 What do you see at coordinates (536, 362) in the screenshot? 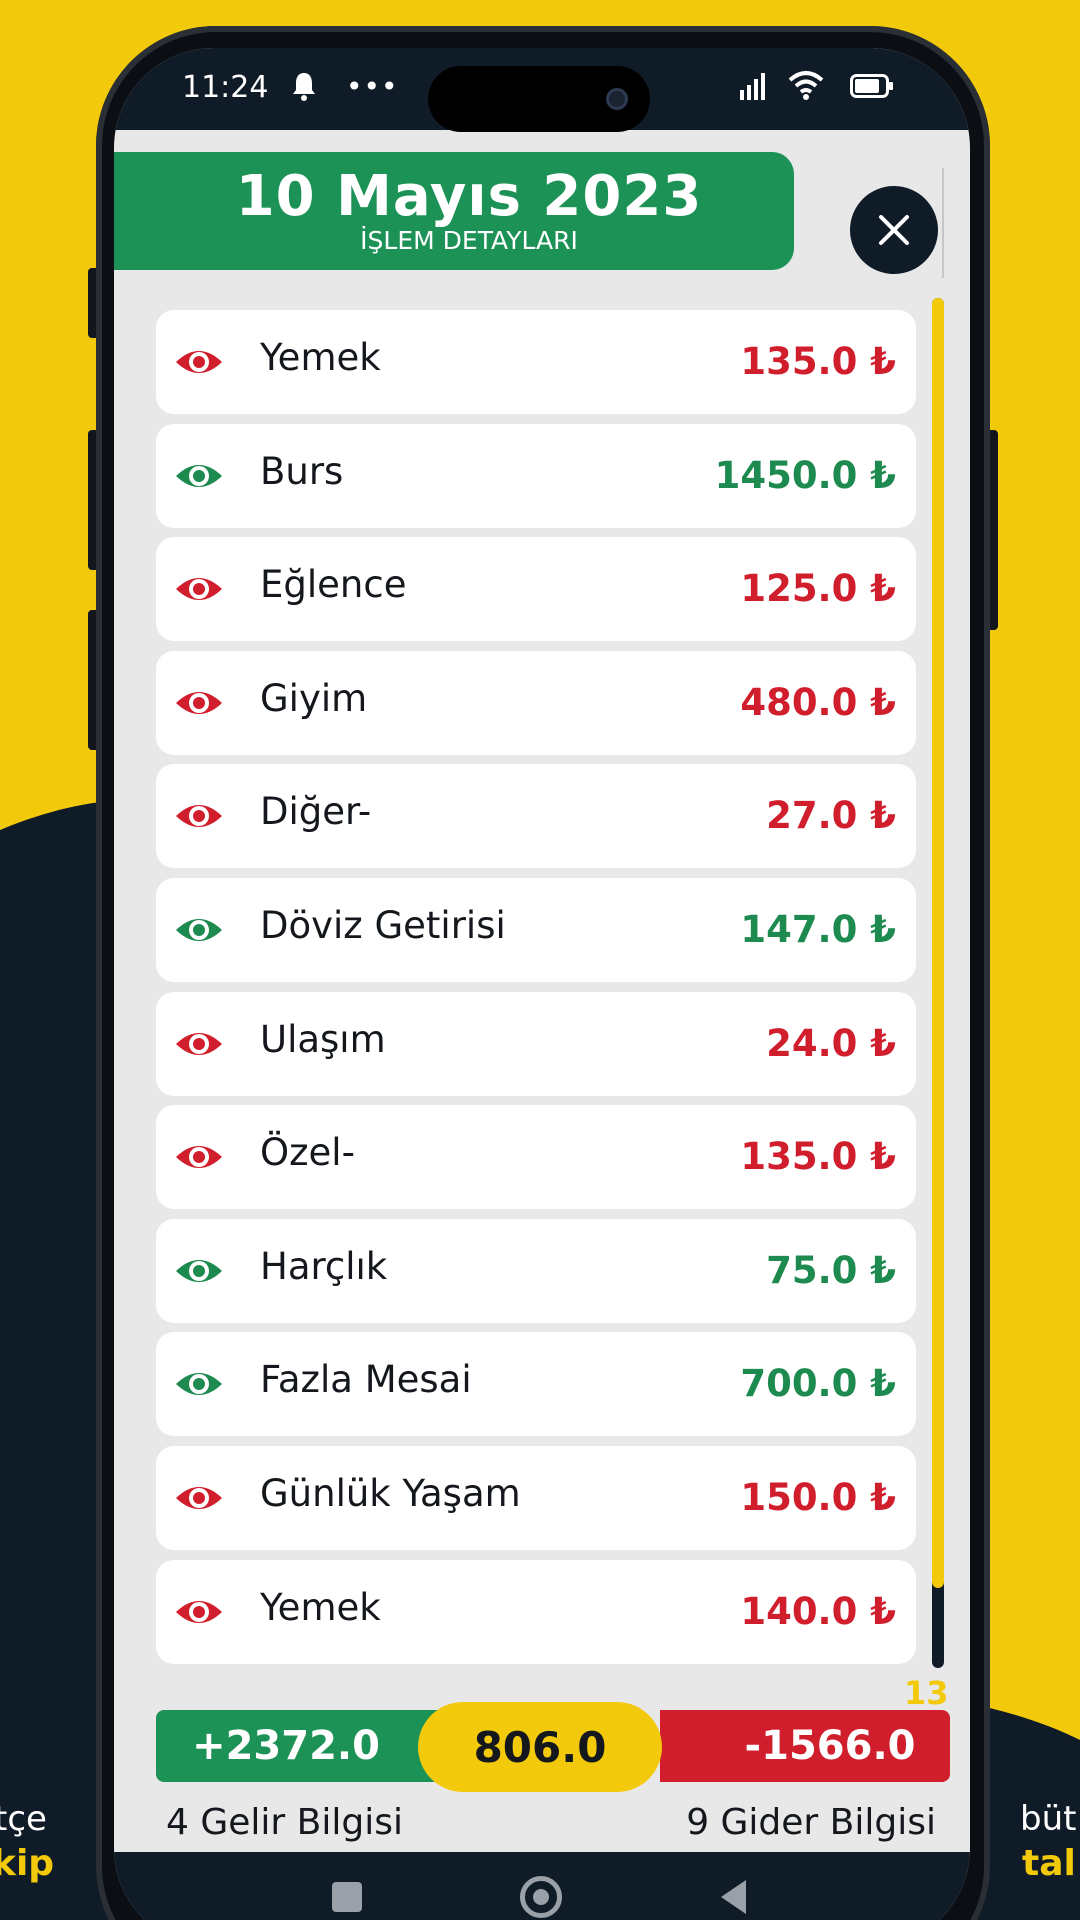
I see `transaction-row: Yemek 135.0 ₺` at bounding box center [536, 362].